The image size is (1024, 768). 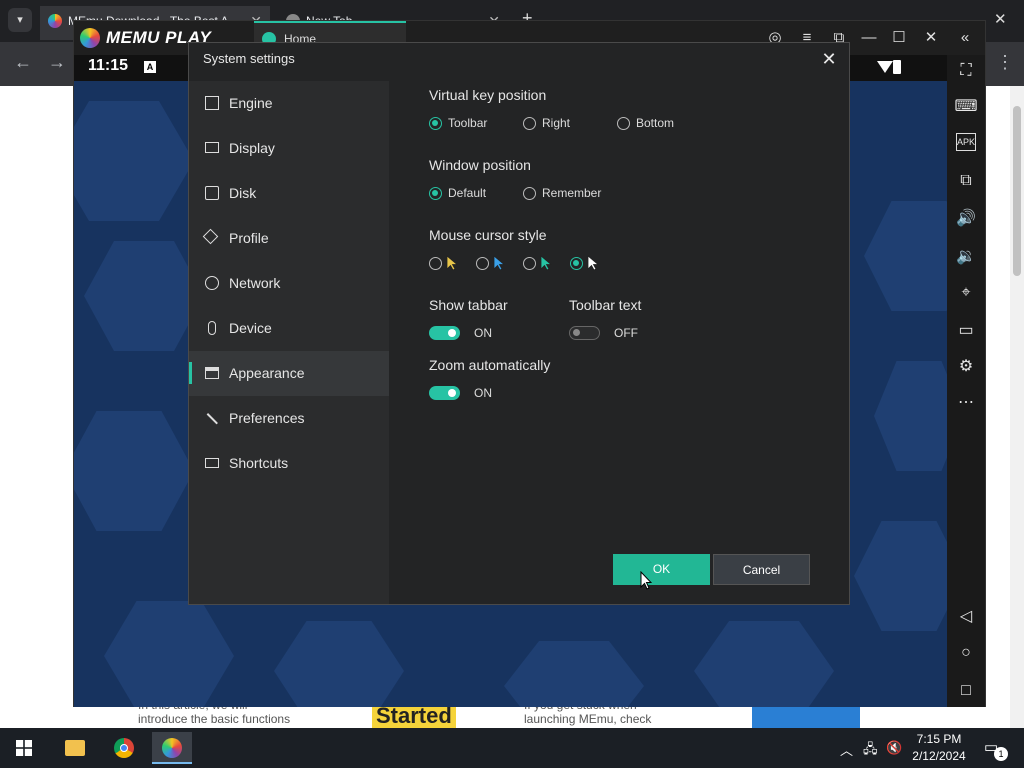 What do you see at coordinates (212, 103) in the screenshot?
I see `chip-icon` at bounding box center [212, 103].